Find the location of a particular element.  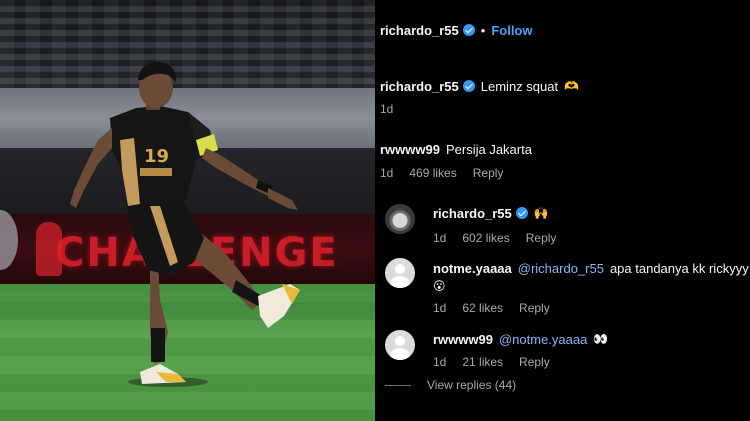

jersey-number: 19 is located at coordinates (156, 156).